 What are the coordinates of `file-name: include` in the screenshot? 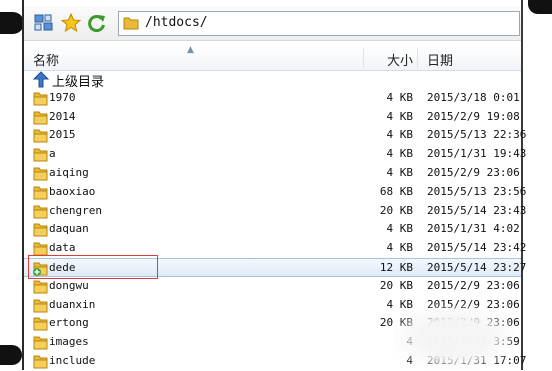 It's located at (72, 360).